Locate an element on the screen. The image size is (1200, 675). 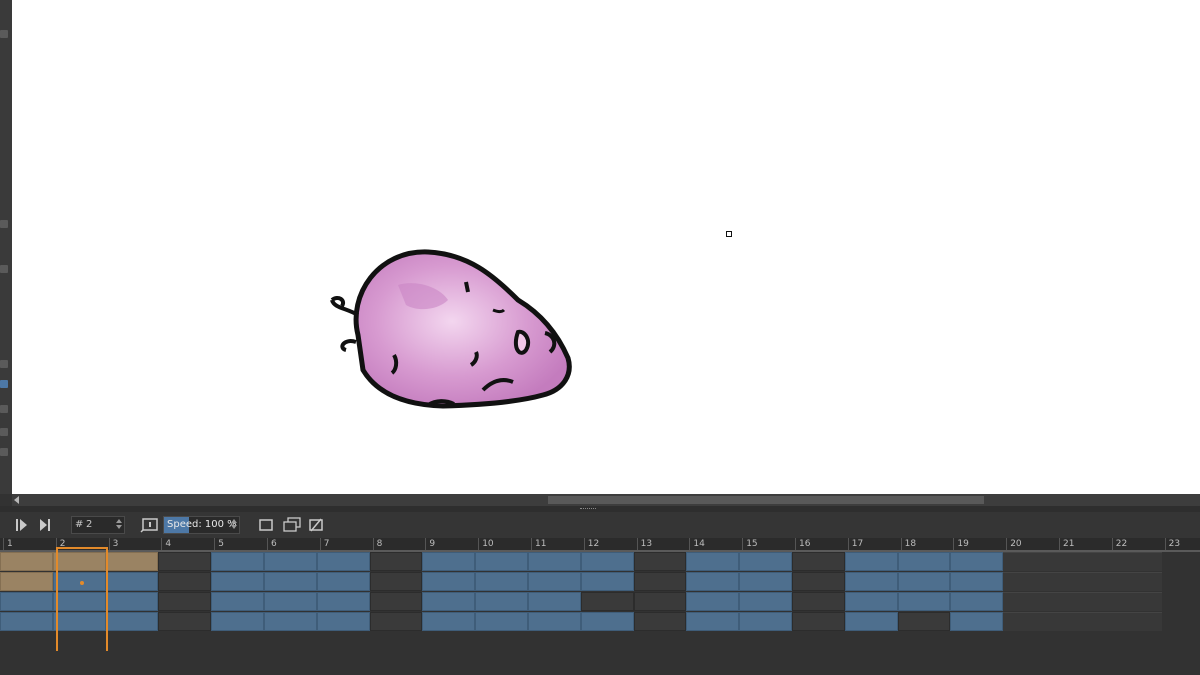
horizontal-scrollbar is located at coordinates (606, 500).